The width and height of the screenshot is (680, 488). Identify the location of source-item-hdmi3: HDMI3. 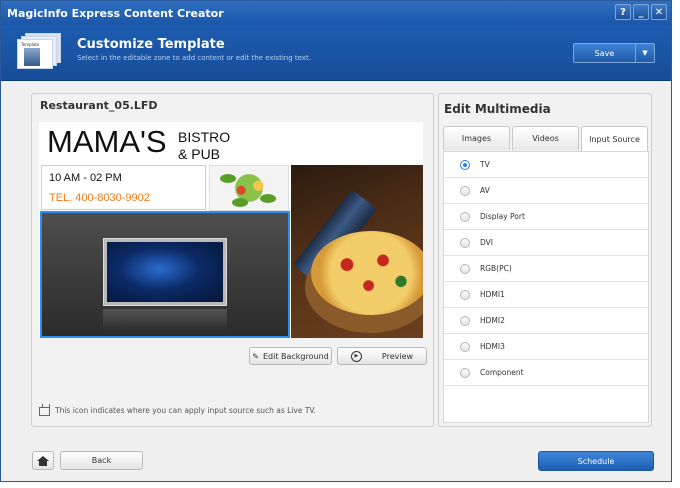
(546, 347).